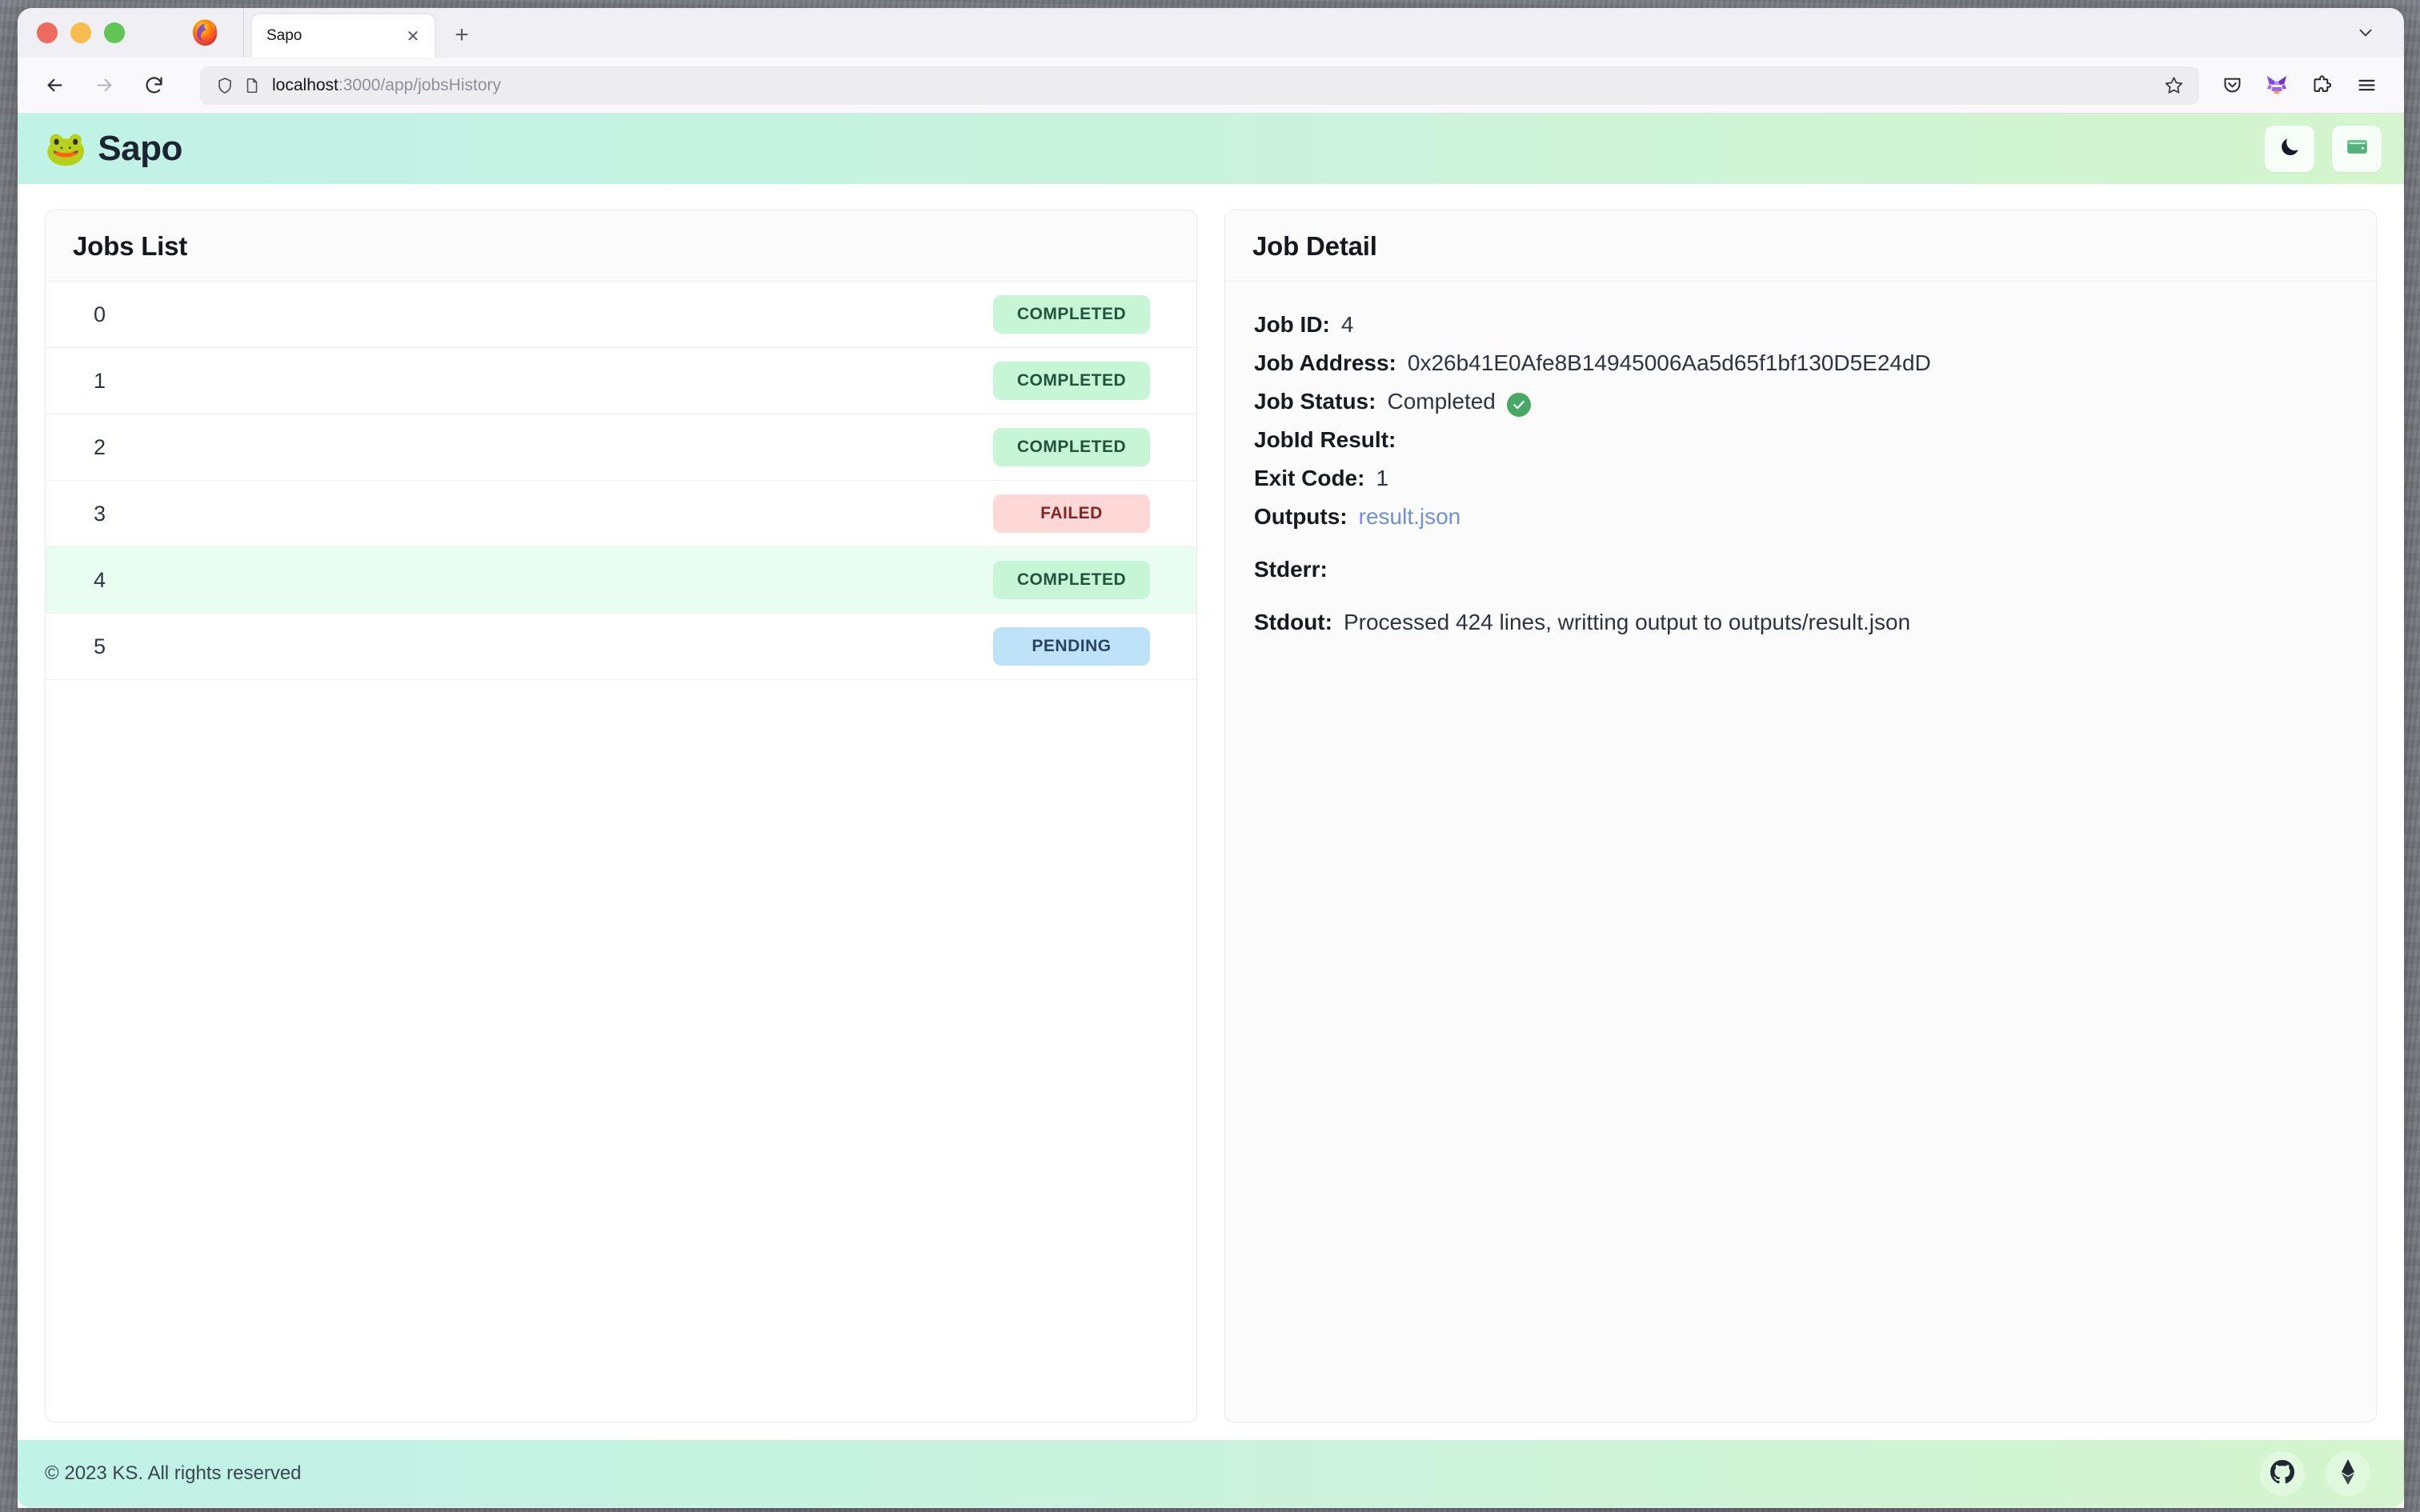 This screenshot has width=2420, height=1512. Describe the element at coordinates (1211, 149) in the screenshot. I see `app-header: 🐸 Sapo` at that location.